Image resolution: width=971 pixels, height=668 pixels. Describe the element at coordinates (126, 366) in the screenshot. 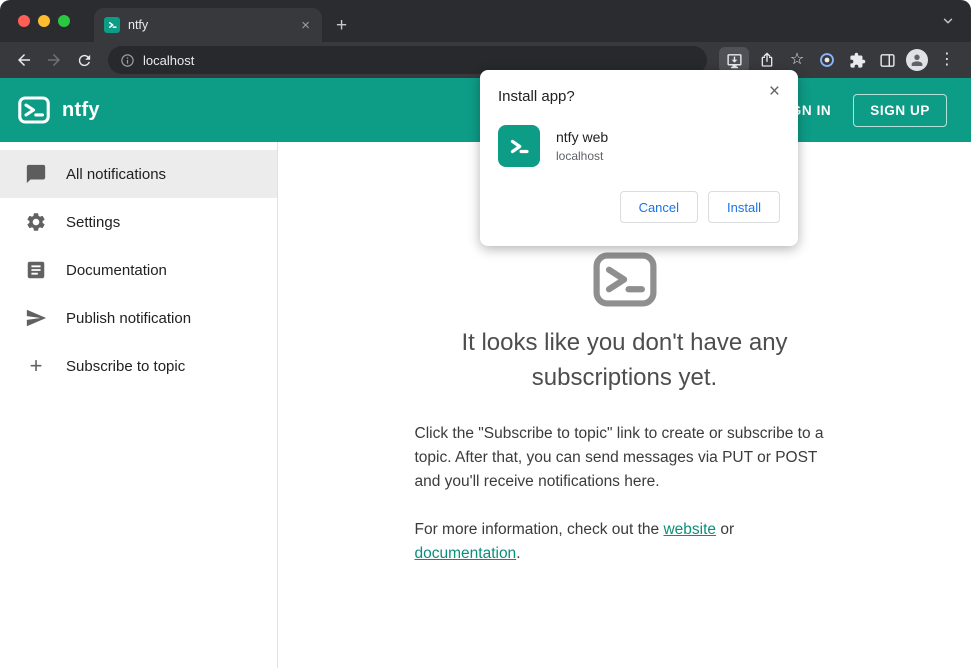

I see `sidebar-item-label: Subscribe to topic` at that location.